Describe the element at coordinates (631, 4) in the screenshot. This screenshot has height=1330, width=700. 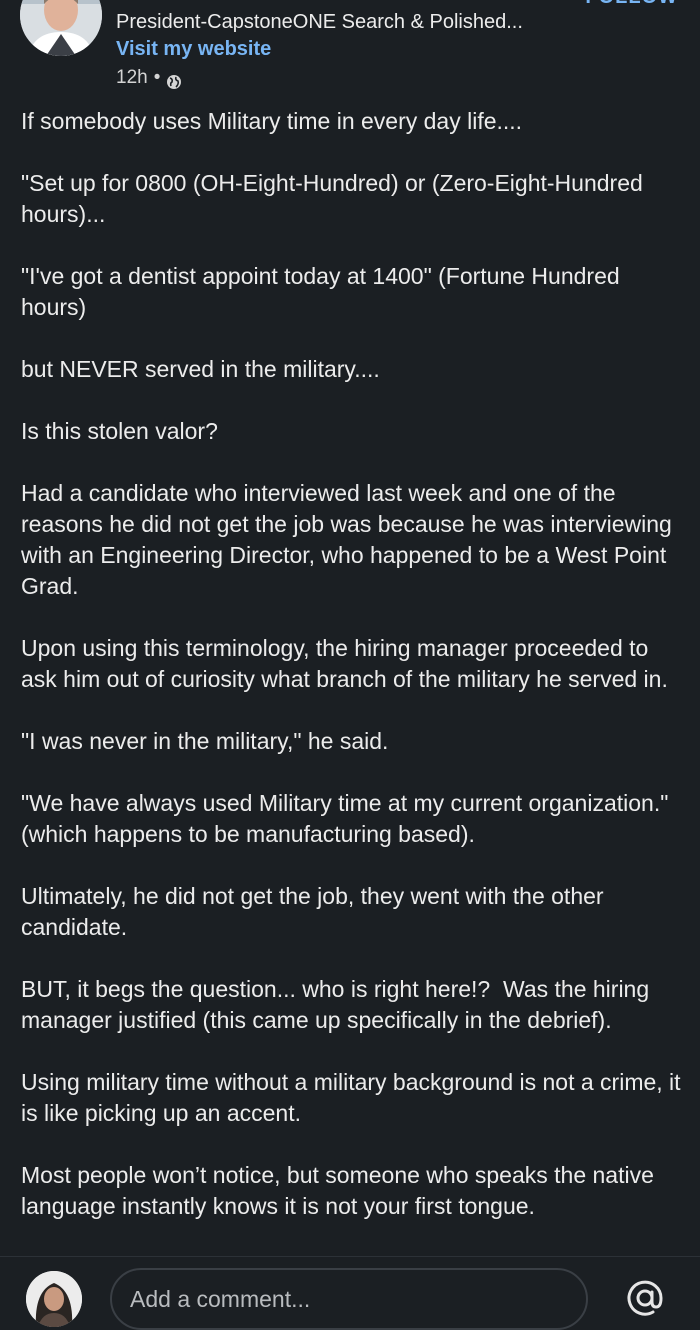
I see `follow-button: FOLLOW` at that location.